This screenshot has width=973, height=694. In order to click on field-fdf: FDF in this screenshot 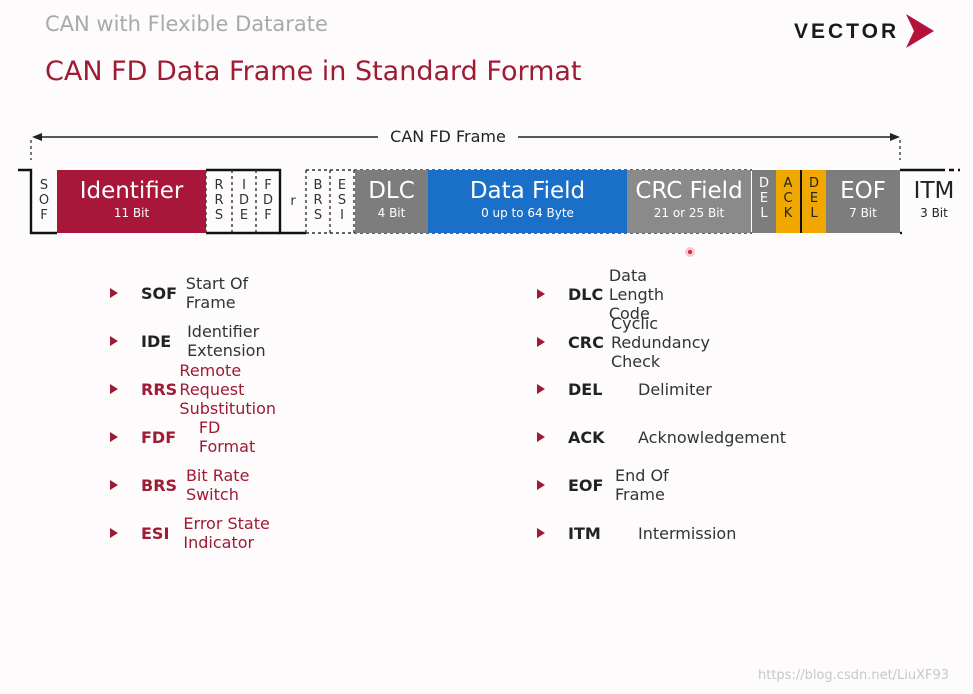, I will do `click(267, 200)`.